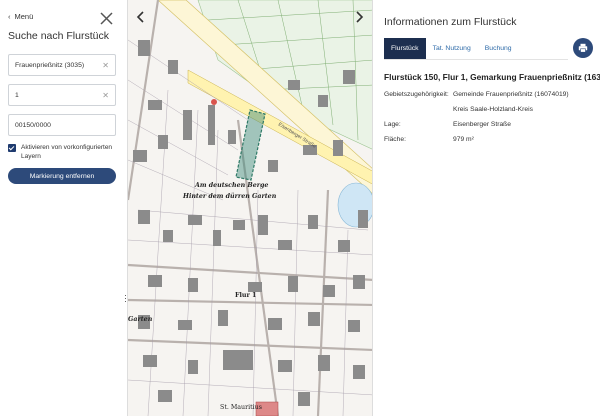  Describe the element at coordinates (33, 125) in the screenshot. I see `flurstueck-value: 00150/0000` at that location.